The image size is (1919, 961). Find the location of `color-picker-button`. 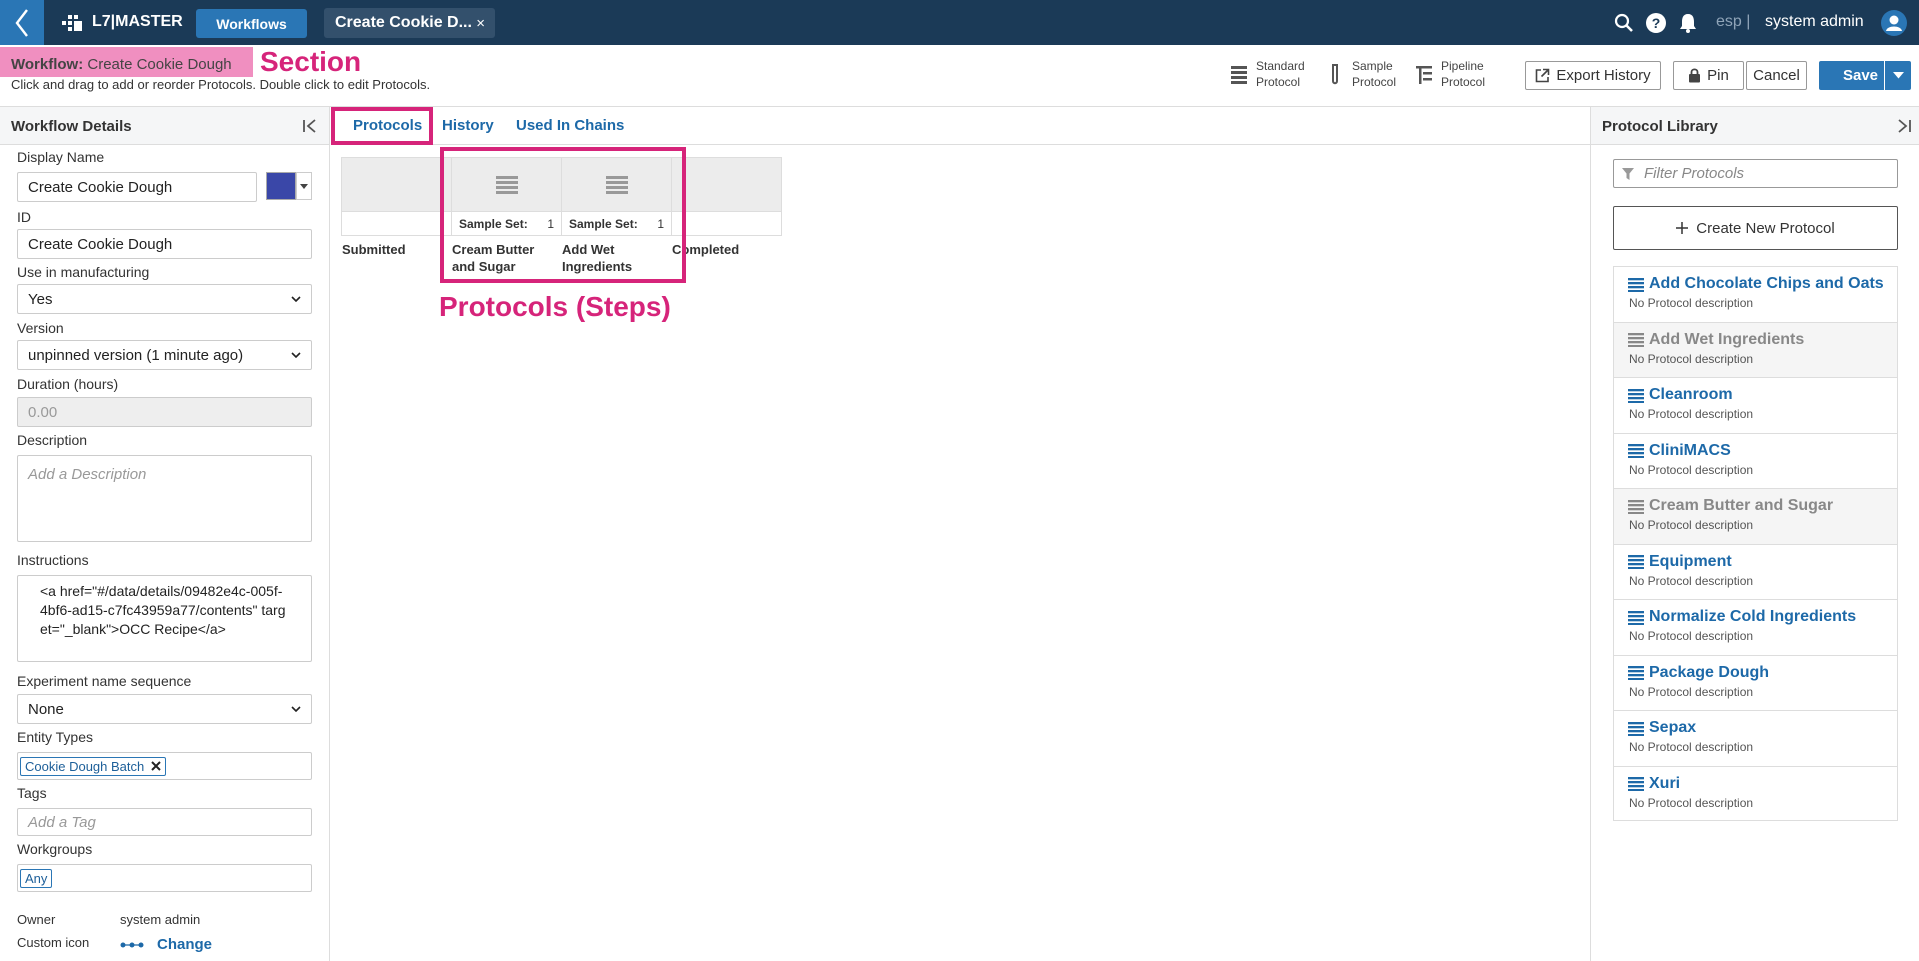

color-picker-button is located at coordinates (304, 186).